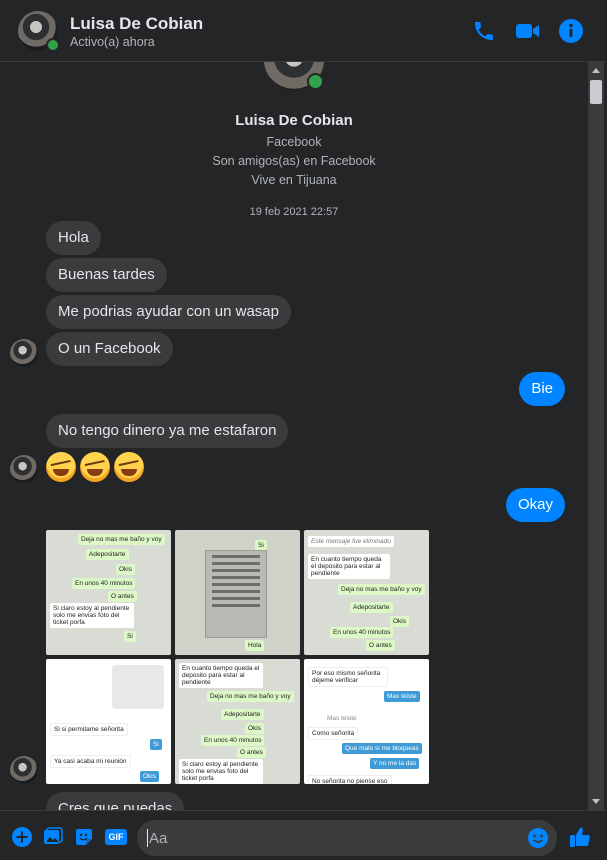 The height and width of the screenshot is (860, 607). Describe the element at coordinates (90, 761) in the screenshot. I see `chat-screenshot-text: Ya casi acaba mi reunión` at that location.